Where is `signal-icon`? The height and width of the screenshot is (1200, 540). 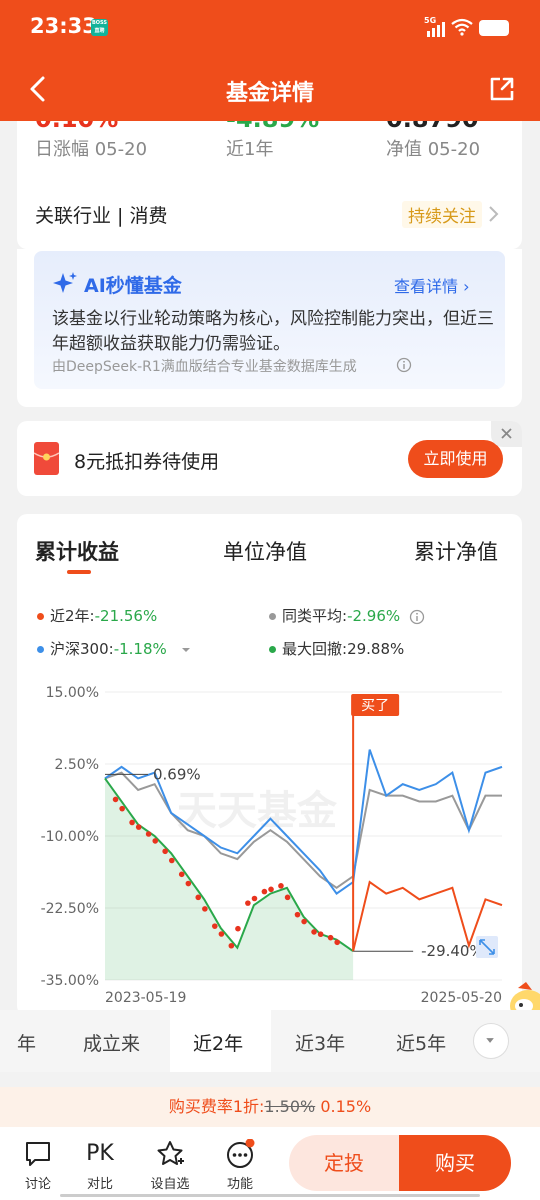
signal-icon is located at coordinates (436, 29).